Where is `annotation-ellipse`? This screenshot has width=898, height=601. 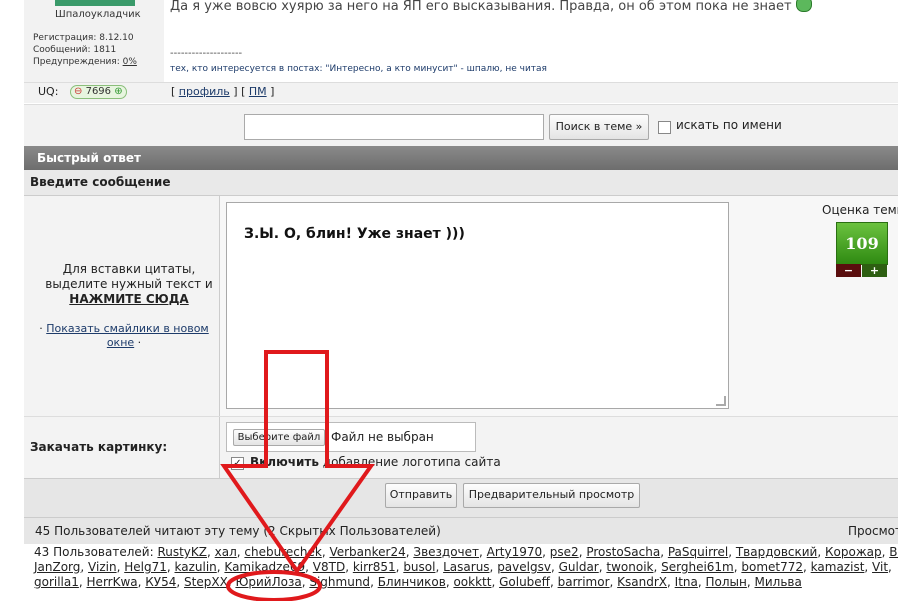
annotation-ellipse is located at coordinates (274, 585).